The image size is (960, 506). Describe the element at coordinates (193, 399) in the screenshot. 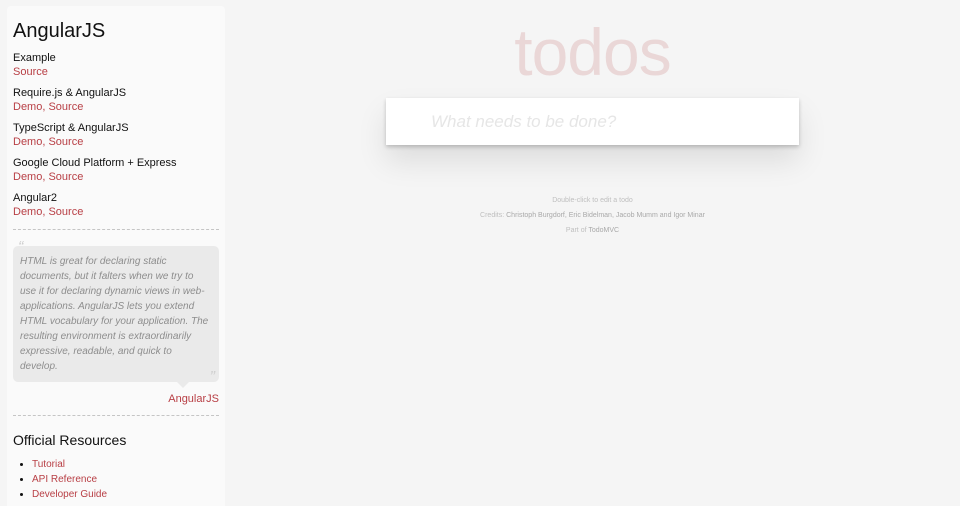

I see `quote-attribution-link: AngularJS` at that location.